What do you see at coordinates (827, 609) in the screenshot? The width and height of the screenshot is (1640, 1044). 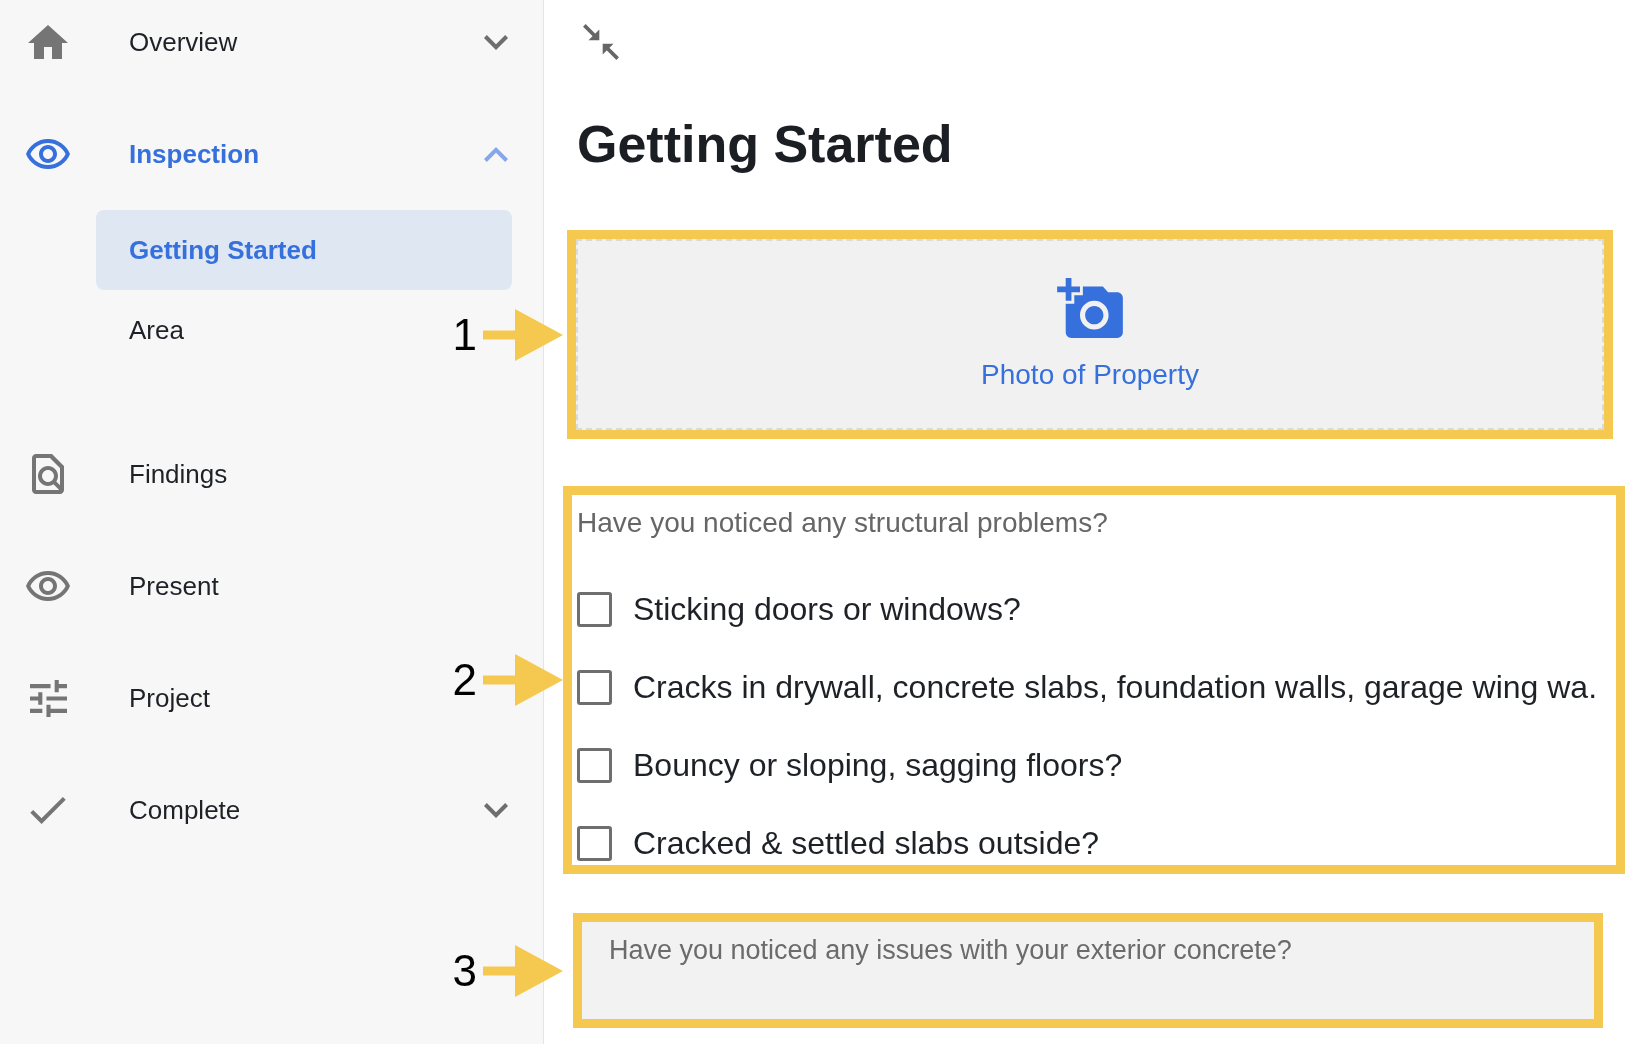 I see `option-label: Sticking doors or windows?` at bounding box center [827, 609].